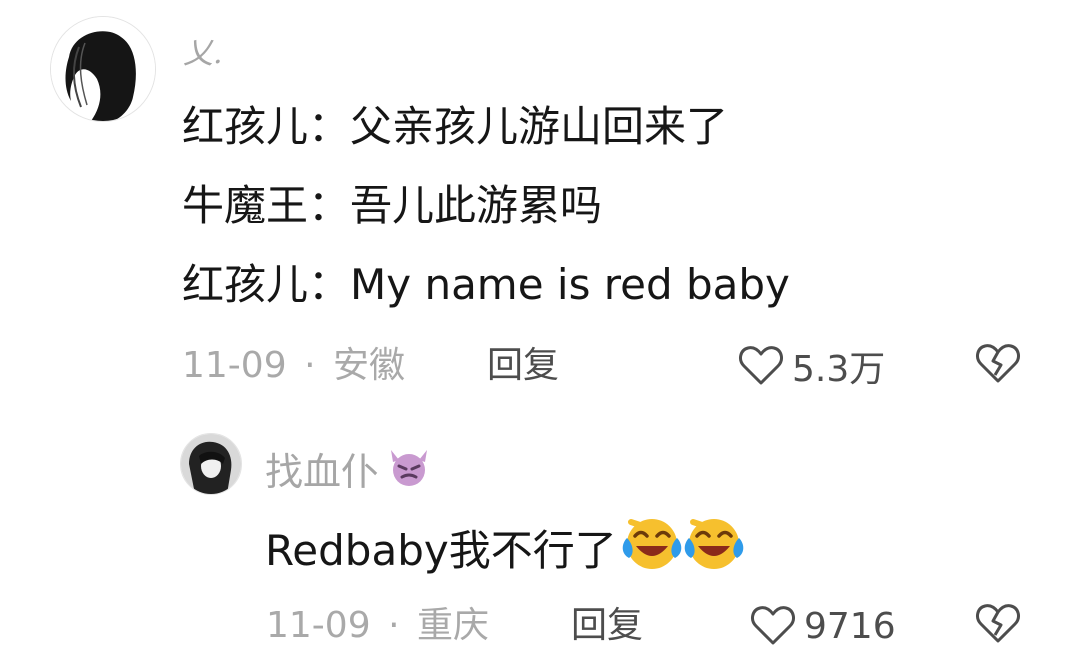 Image resolution: width=1079 pixels, height=671 pixels. What do you see at coordinates (441, 550) in the screenshot?
I see `reply-text: Redbaby我不行了` at bounding box center [441, 550].